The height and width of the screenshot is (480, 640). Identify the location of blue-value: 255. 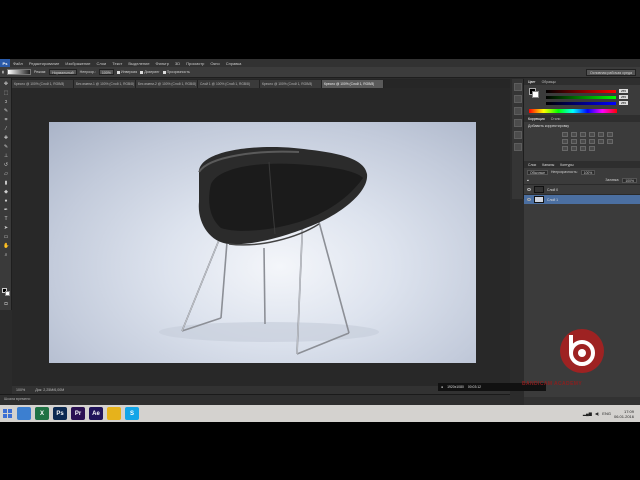
(623, 103).